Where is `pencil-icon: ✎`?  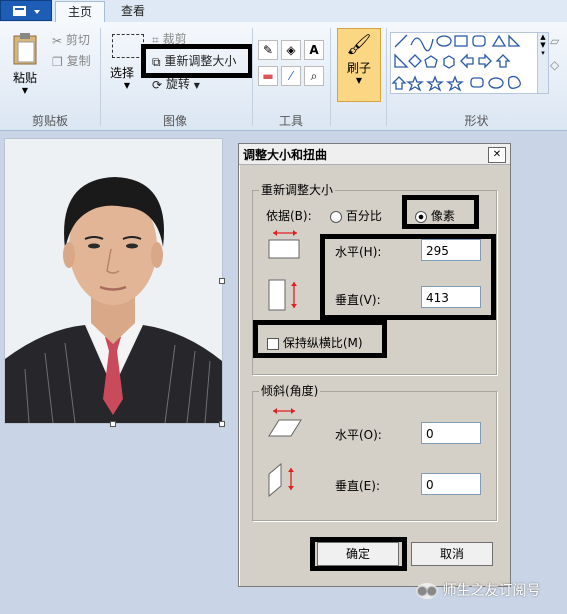 pencil-icon: ✎ is located at coordinates (268, 50).